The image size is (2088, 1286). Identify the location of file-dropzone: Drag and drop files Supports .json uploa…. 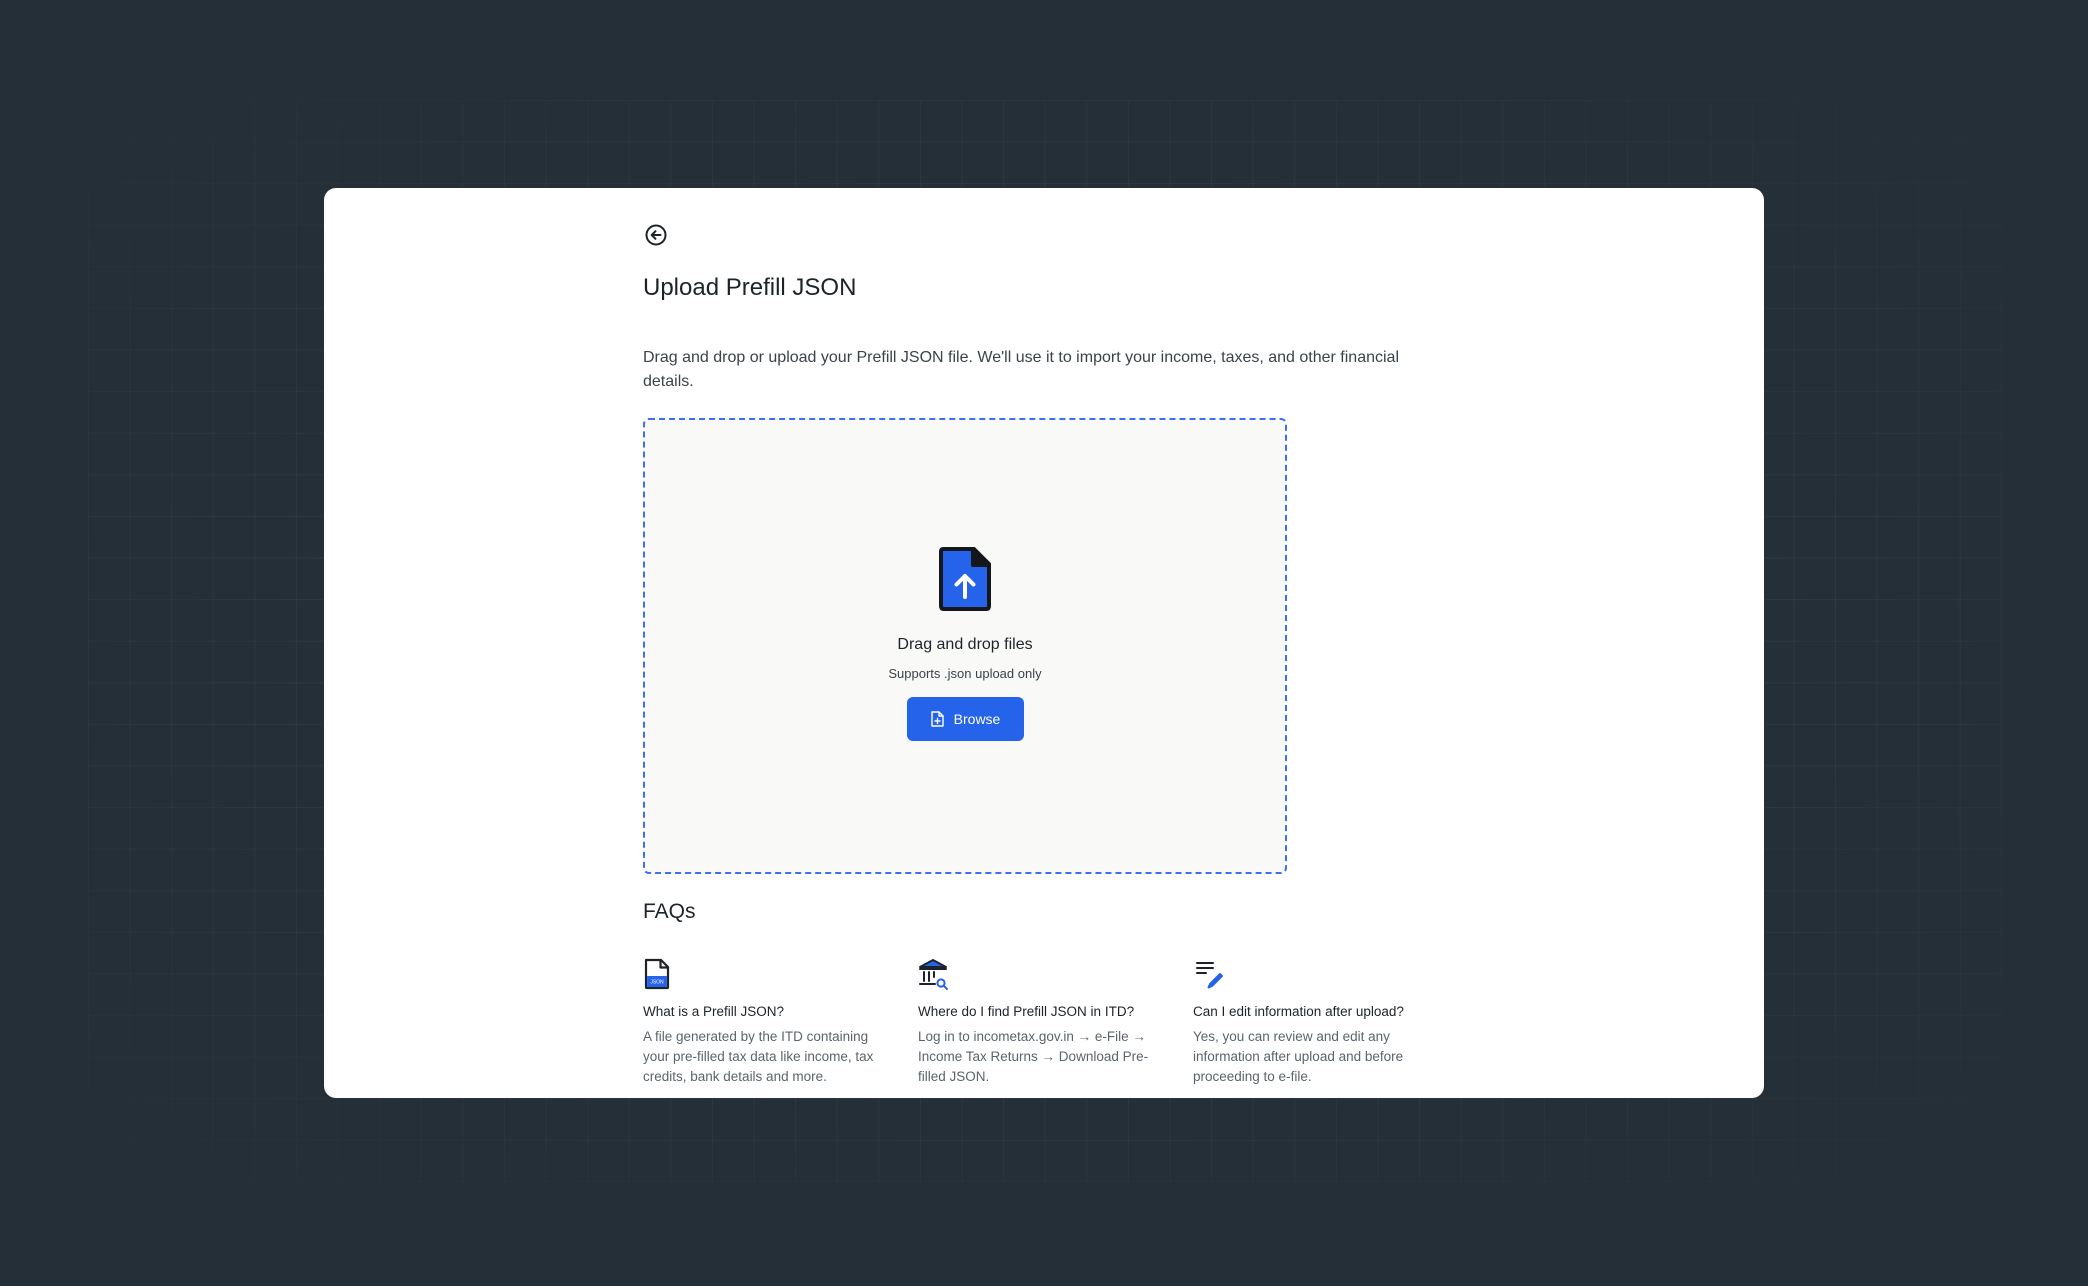
(965, 646).